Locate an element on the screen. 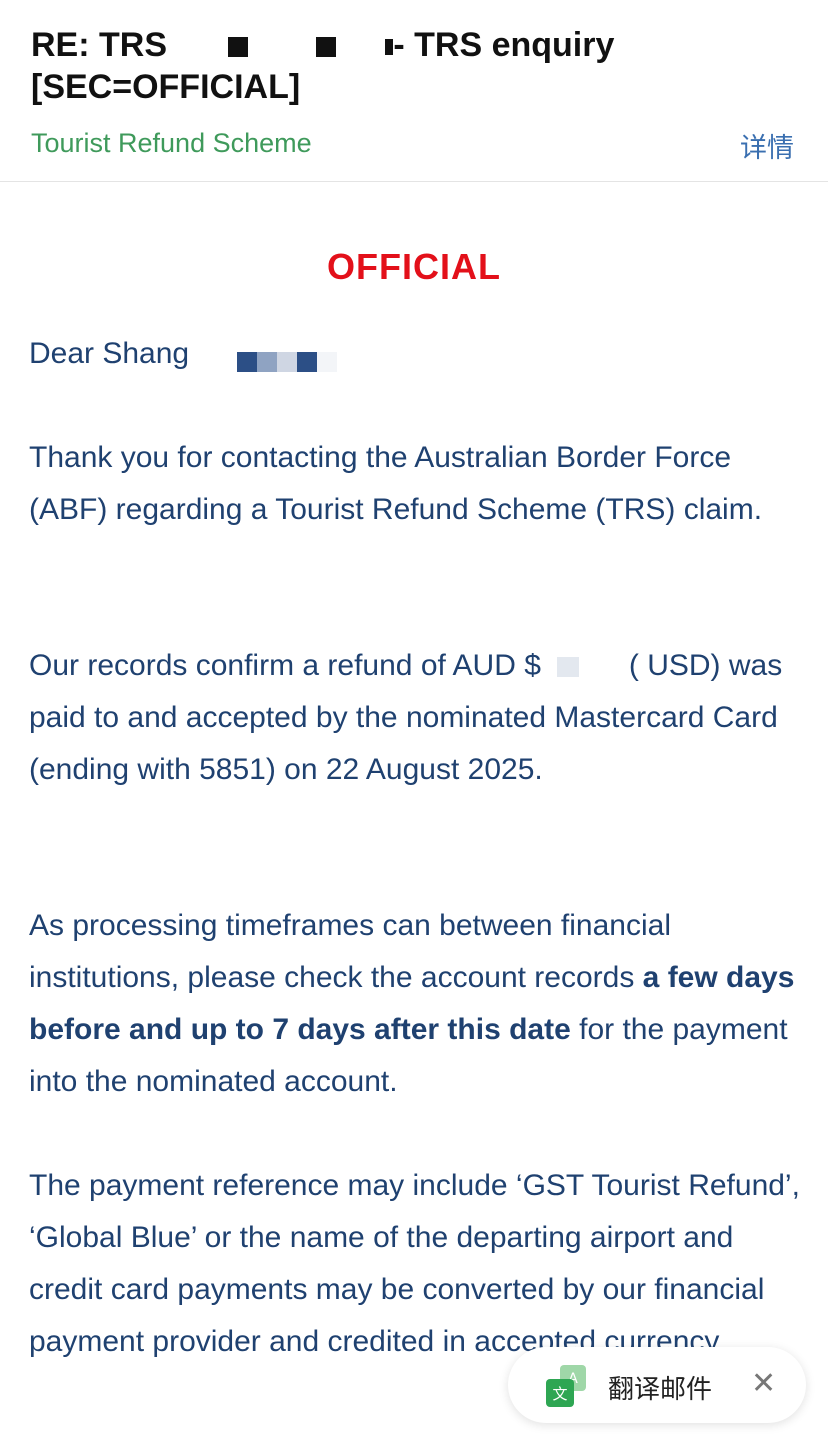 This screenshot has height=1437, width=828. subject-prefix: RE: TRS is located at coordinates (99, 45).